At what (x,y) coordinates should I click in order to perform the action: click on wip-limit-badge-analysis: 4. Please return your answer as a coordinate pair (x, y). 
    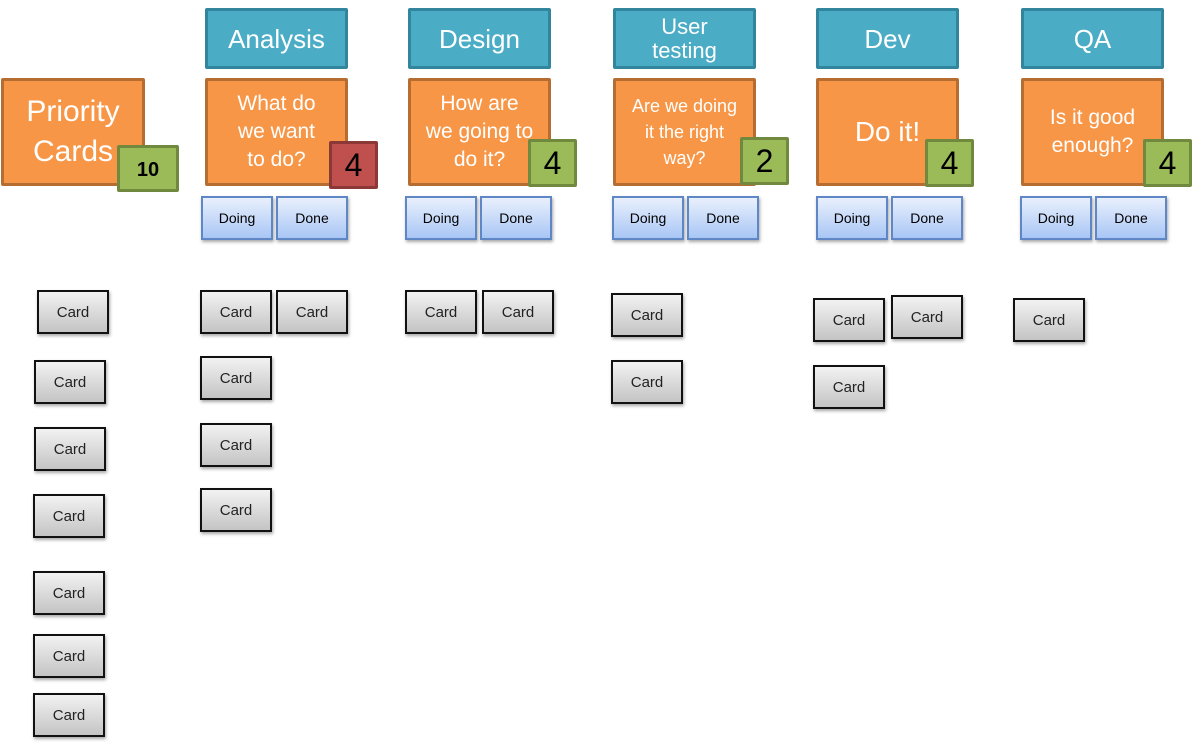
    Looking at the image, I should click on (353, 165).